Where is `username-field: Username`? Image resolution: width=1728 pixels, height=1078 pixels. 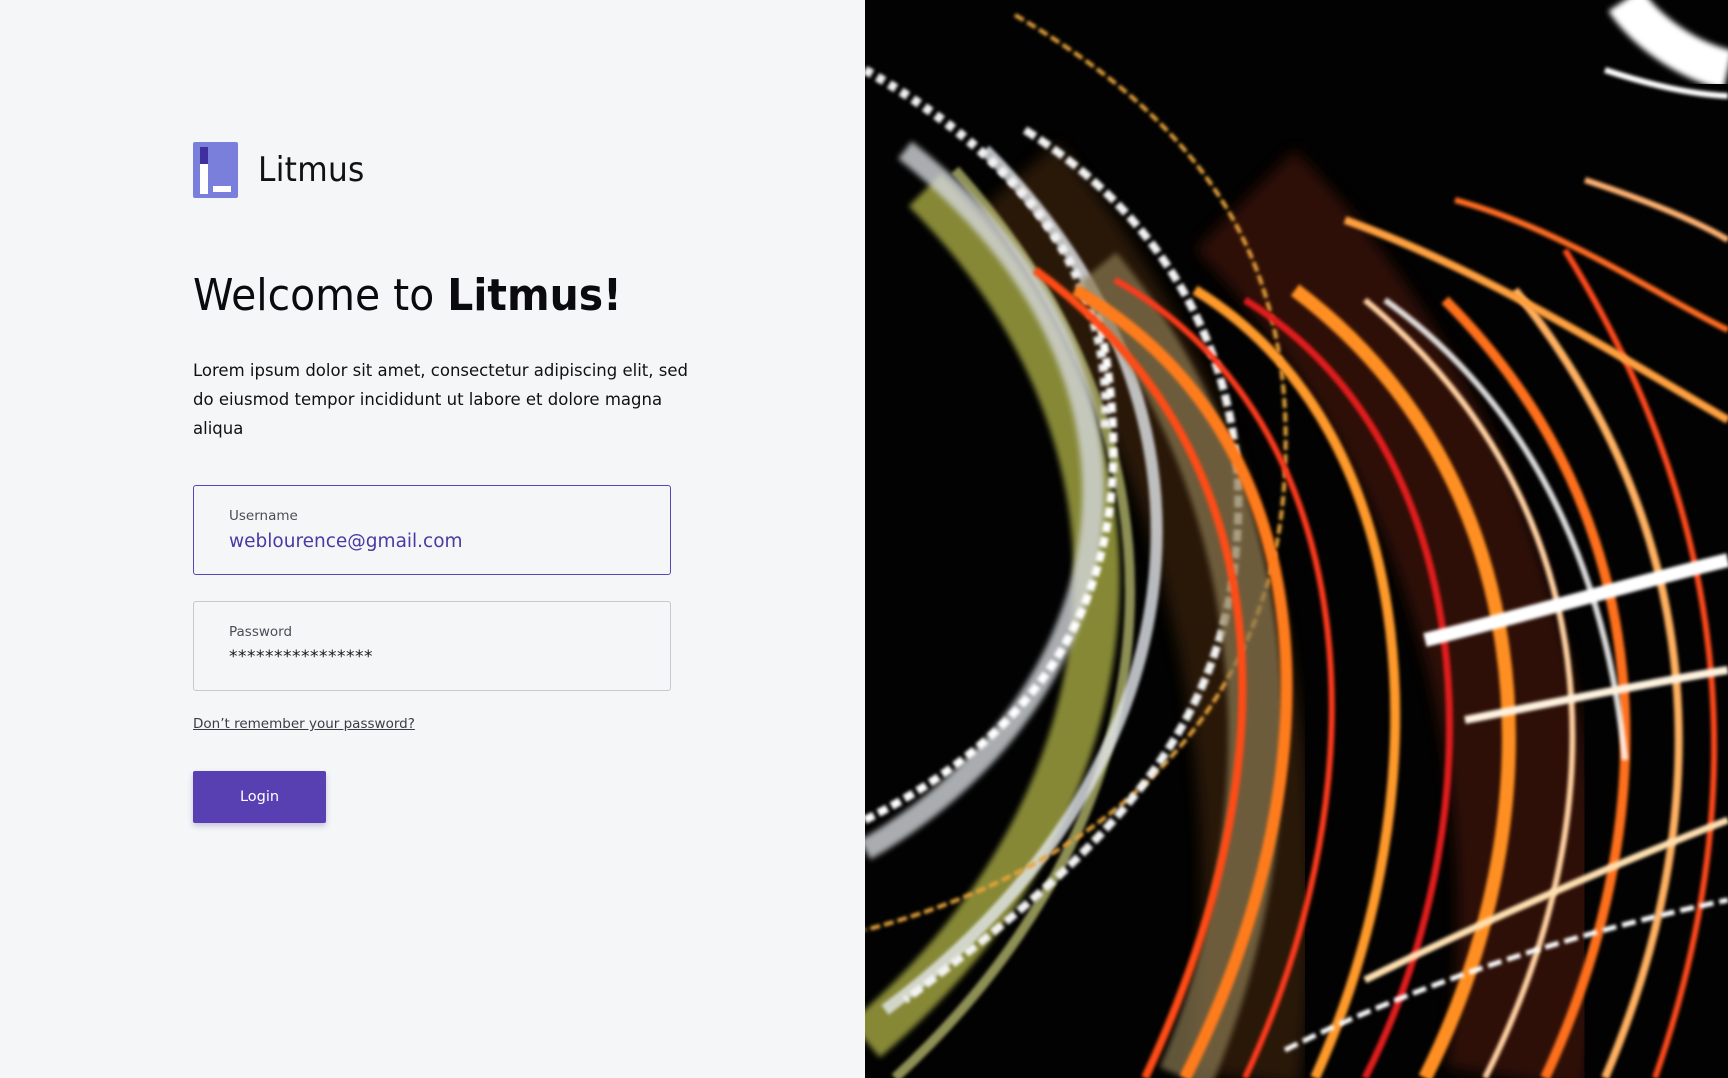
username-field: Username is located at coordinates (432, 530).